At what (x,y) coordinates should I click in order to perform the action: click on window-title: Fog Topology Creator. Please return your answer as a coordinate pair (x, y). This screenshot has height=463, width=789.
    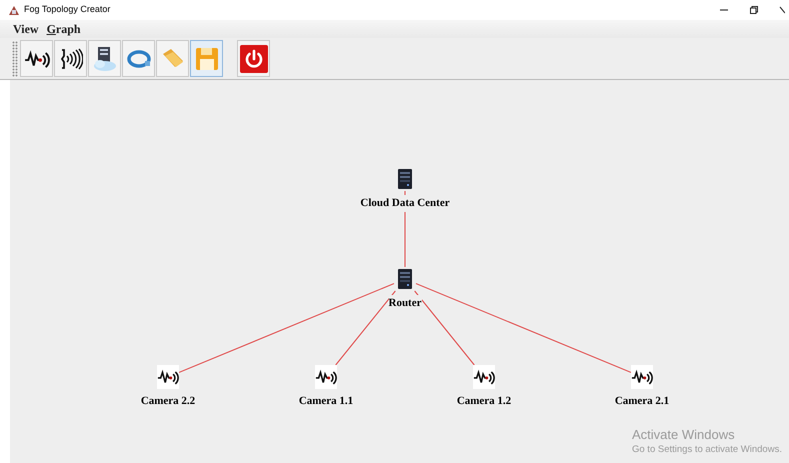
    Looking at the image, I should click on (67, 9).